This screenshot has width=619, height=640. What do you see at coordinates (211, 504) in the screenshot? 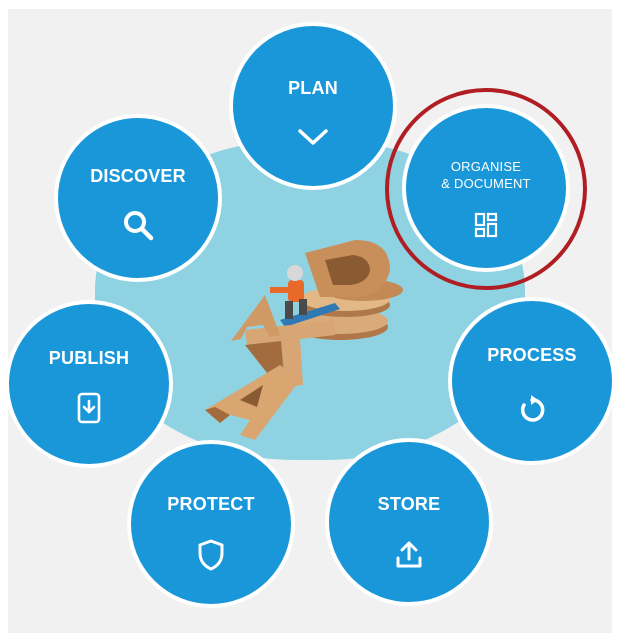
I see `protect-label: PROTECT` at bounding box center [211, 504].